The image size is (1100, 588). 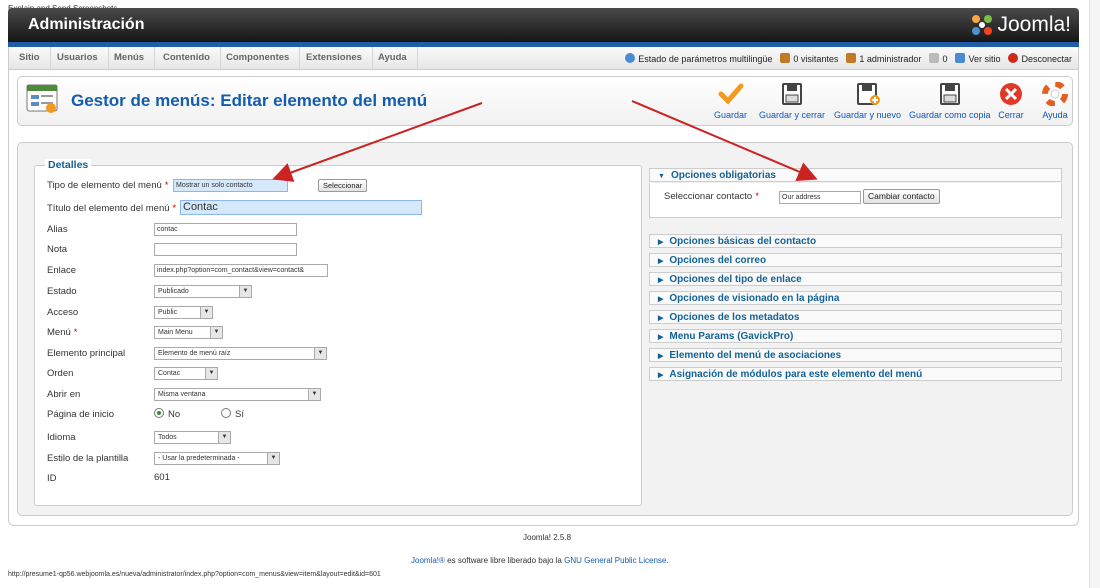 What do you see at coordinates (724, 140) in the screenshot?
I see `annotation-arrow-right` at bounding box center [724, 140].